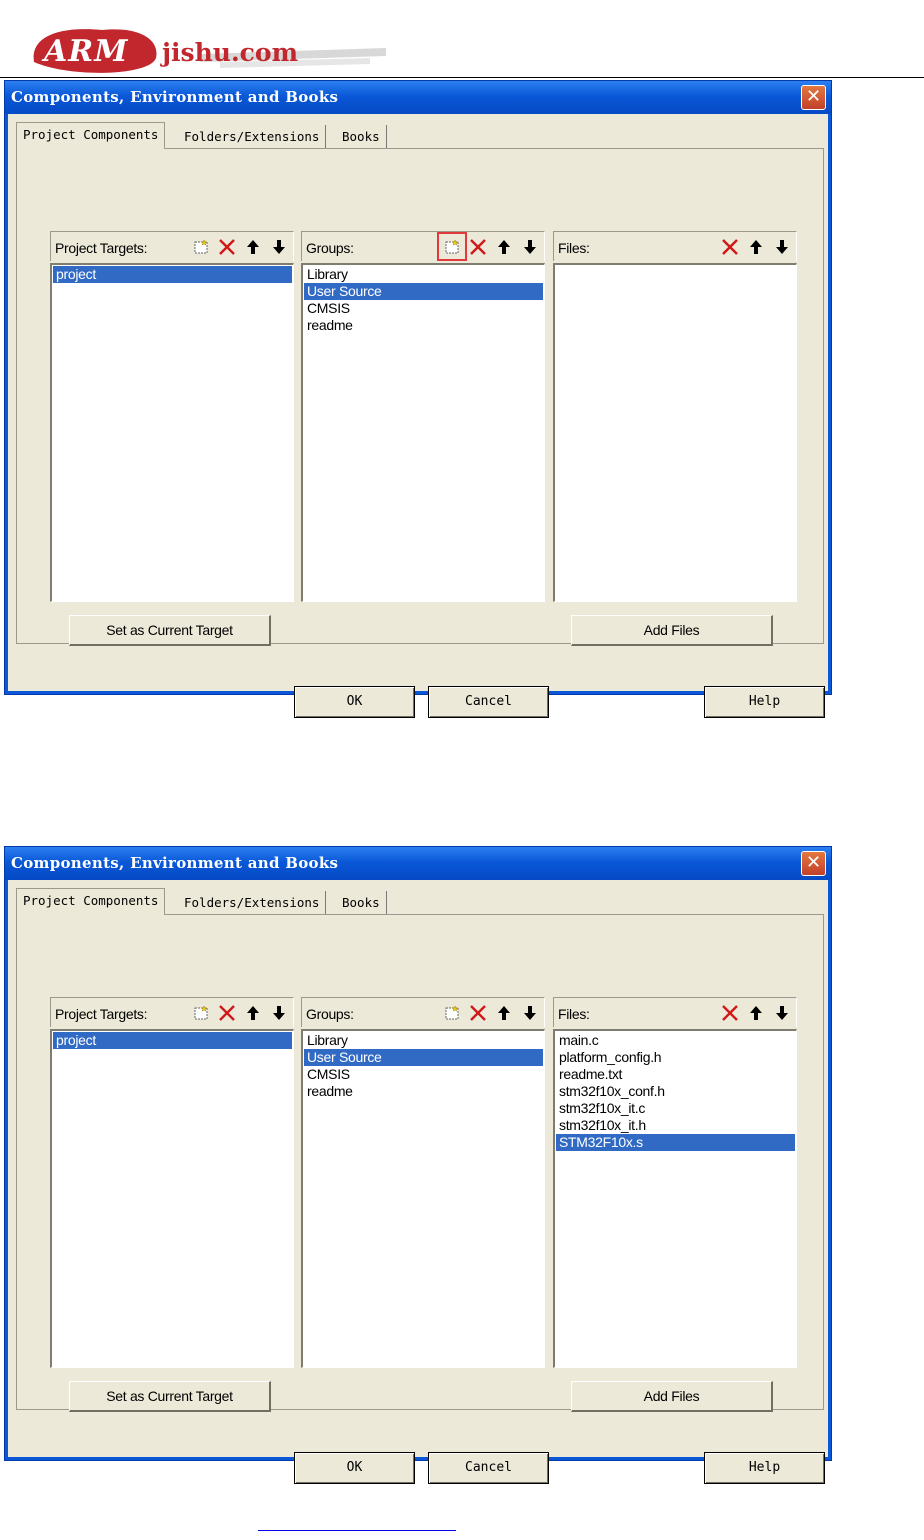 The image size is (924, 1540). I want to click on arm-jishu-logo: ARM jishu.com, so click(210, 49).